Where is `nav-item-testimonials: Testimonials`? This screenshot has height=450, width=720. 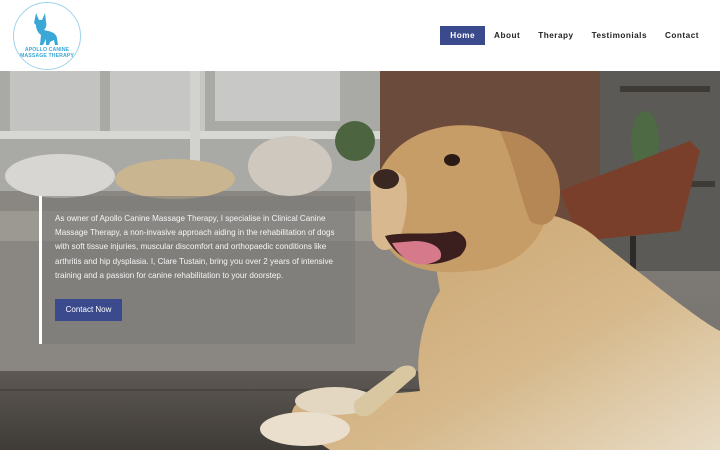
nav-item-testimonials: Testimonials is located at coordinates (619, 35).